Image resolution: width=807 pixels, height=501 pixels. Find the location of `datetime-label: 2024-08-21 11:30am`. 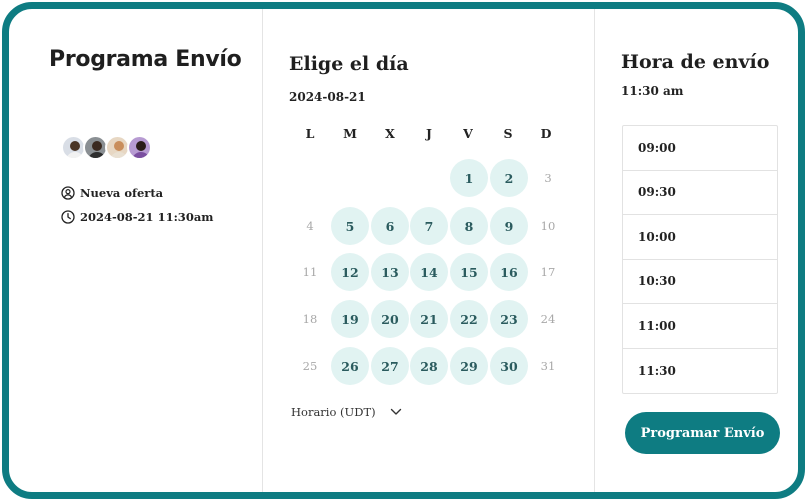

datetime-label: 2024-08-21 11:30am is located at coordinates (147, 217).